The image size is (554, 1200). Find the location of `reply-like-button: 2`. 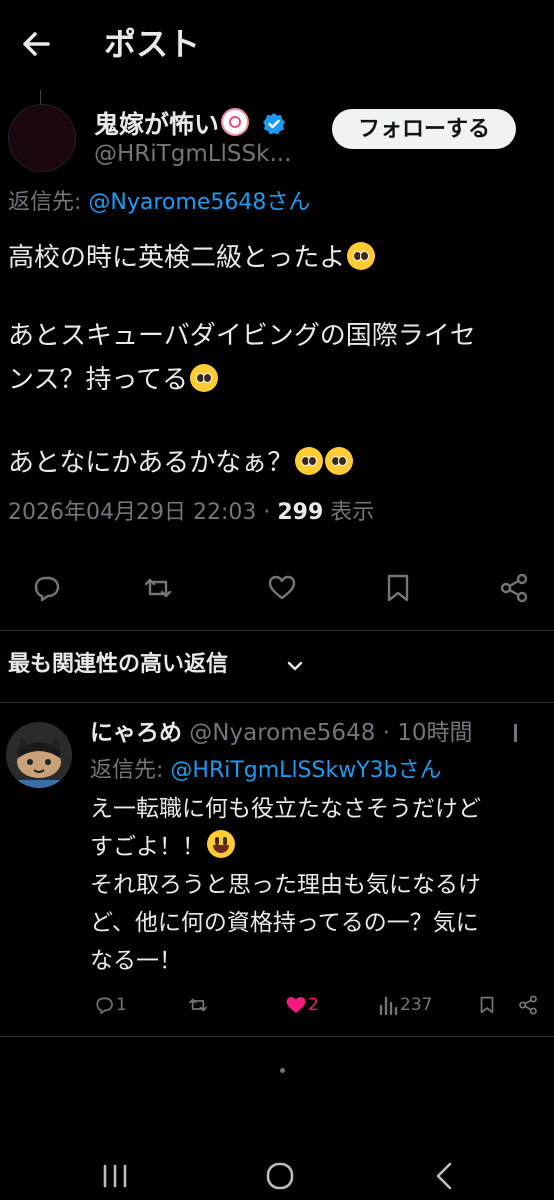

reply-like-button: 2 is located at coordinates (301, 1005).